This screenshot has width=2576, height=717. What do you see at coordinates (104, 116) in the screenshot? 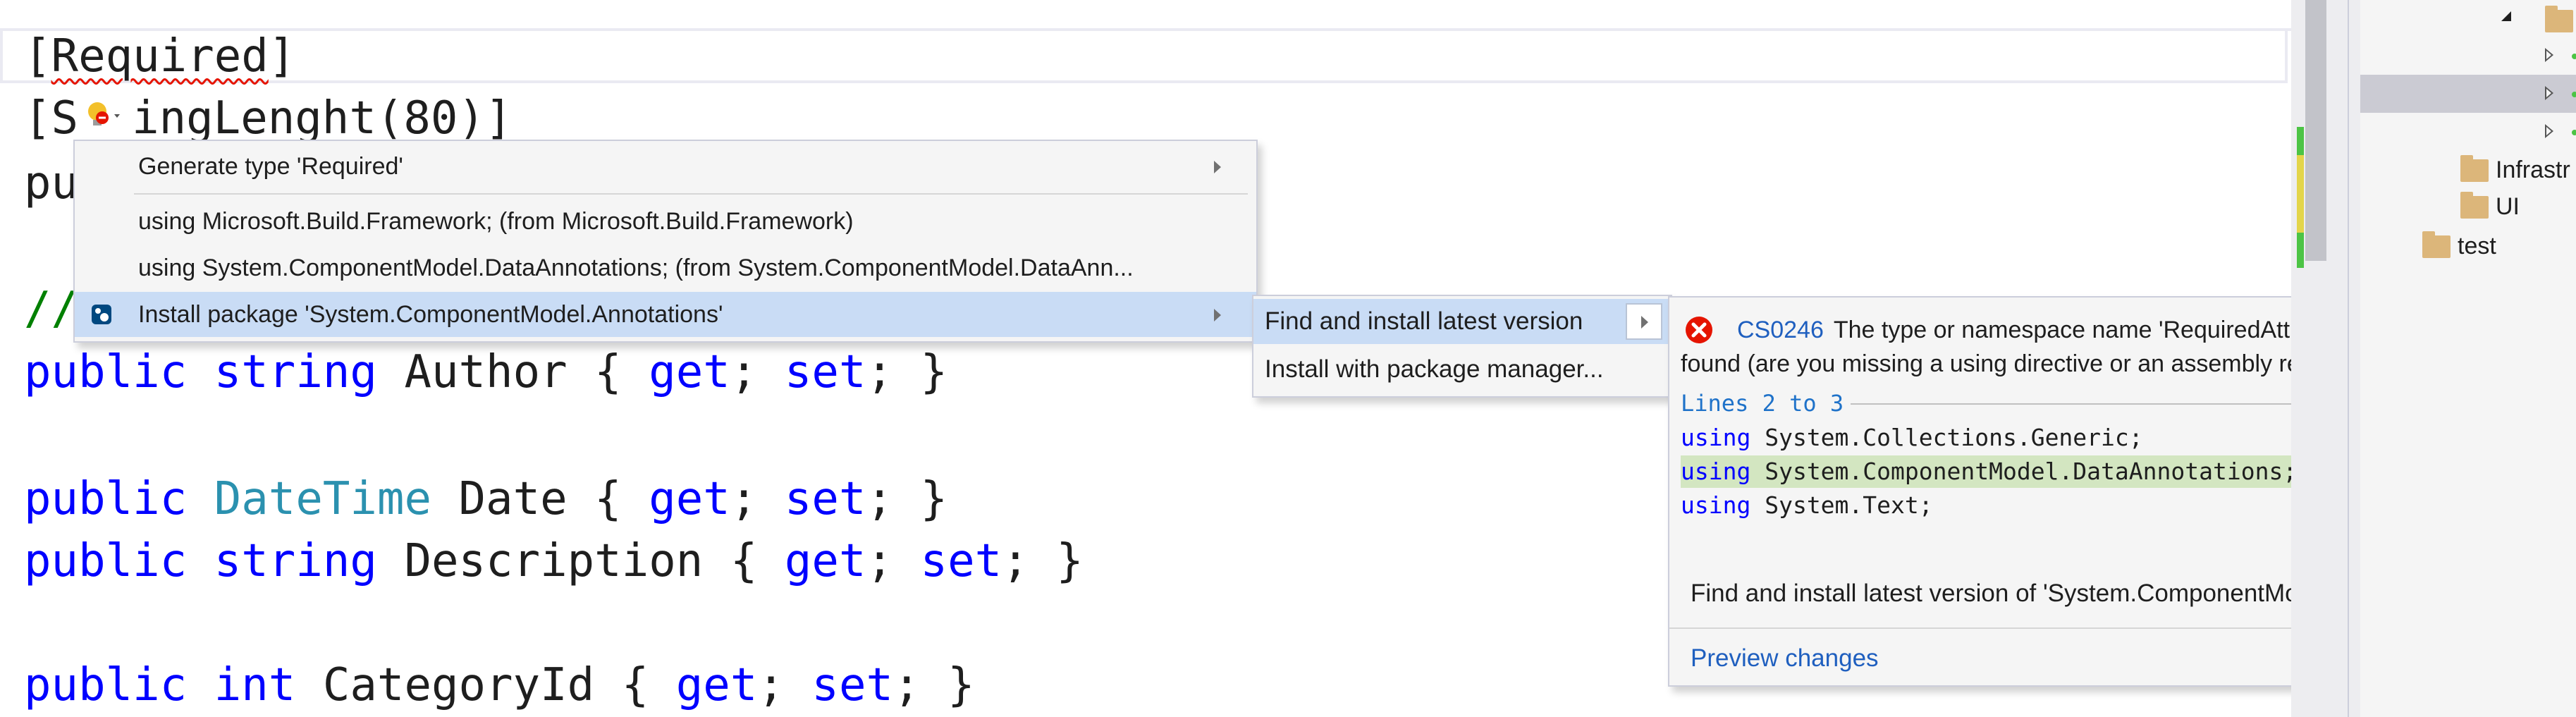
I see `lightbulb-error-icon` at bounding box center [104, 116].